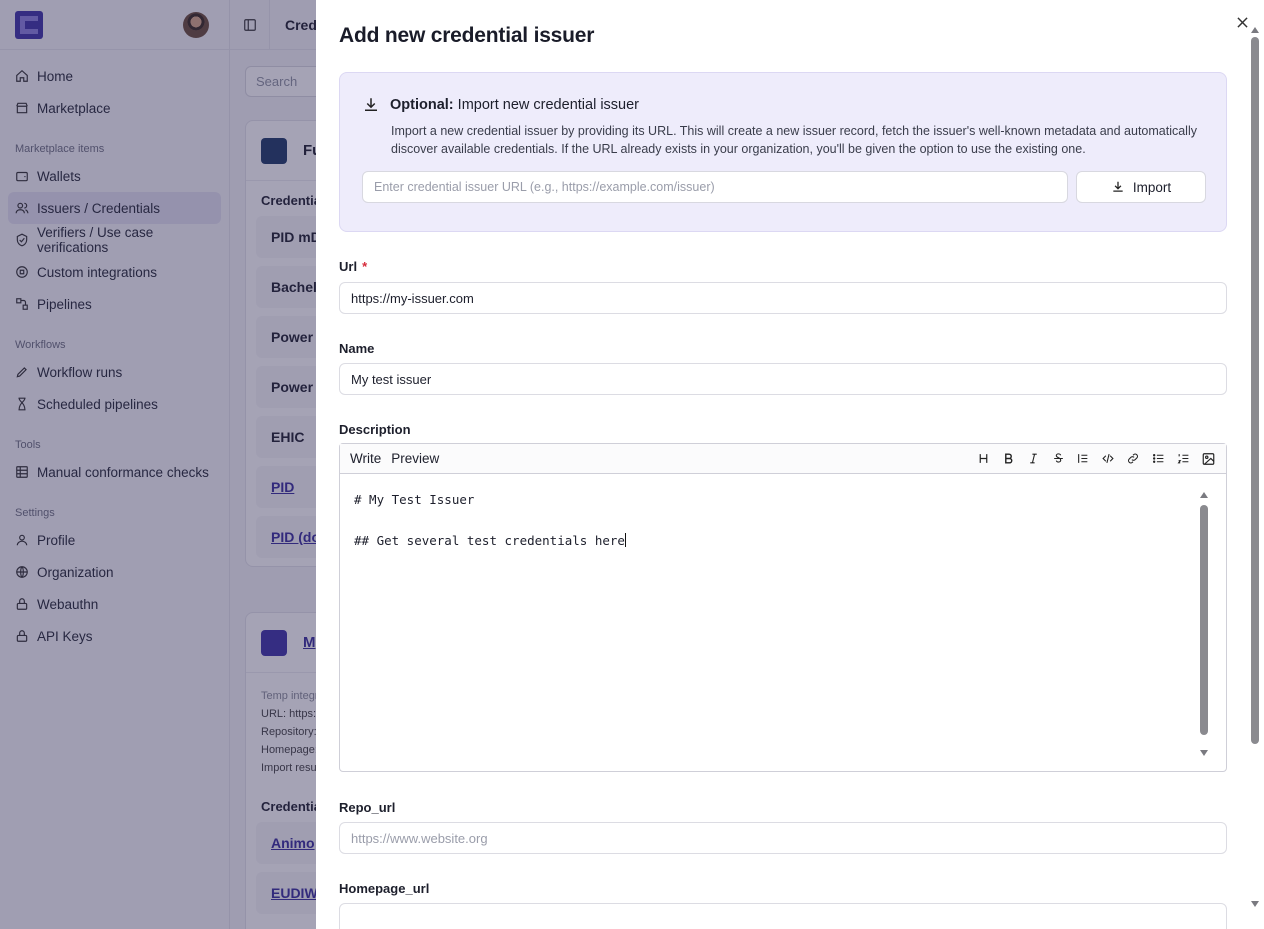 Image resolution: width=1264 pixels, height=929 pixels. I want to click on bold-icon, so click(1008, 459).